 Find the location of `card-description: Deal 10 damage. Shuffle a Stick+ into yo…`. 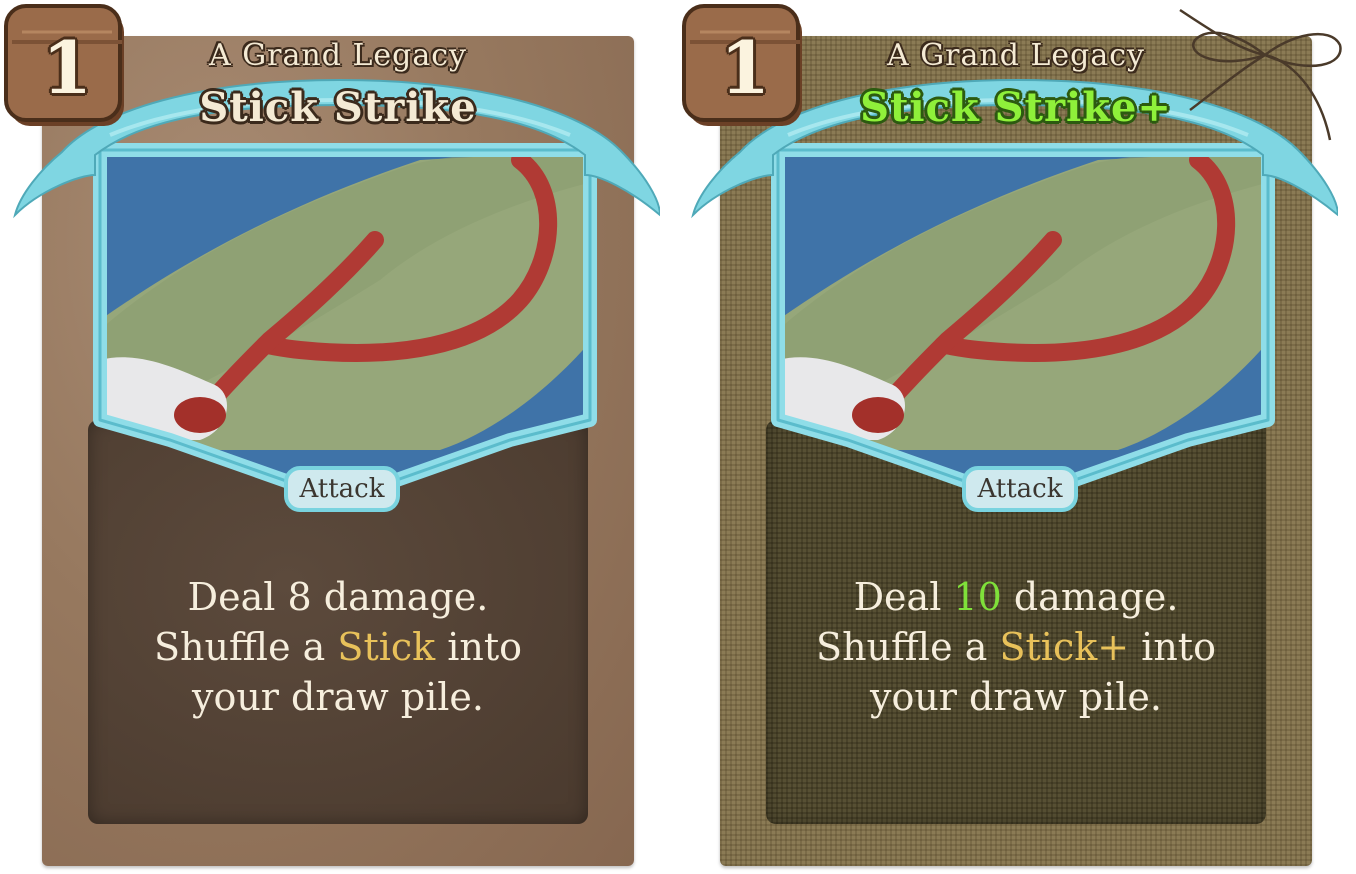

card-description: Deal 10 damage. Shuffle a Stick+ into yo… is located at coordinates (1016, 647).